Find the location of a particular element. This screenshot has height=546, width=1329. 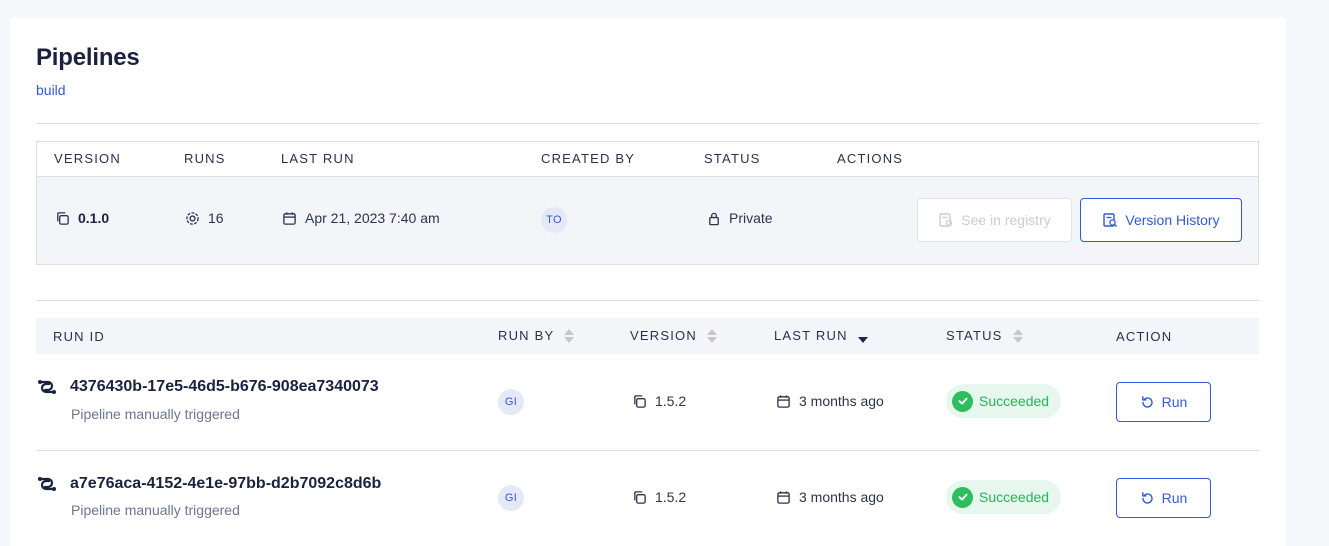

history-search-icon is located at coordinates (1110, 220).